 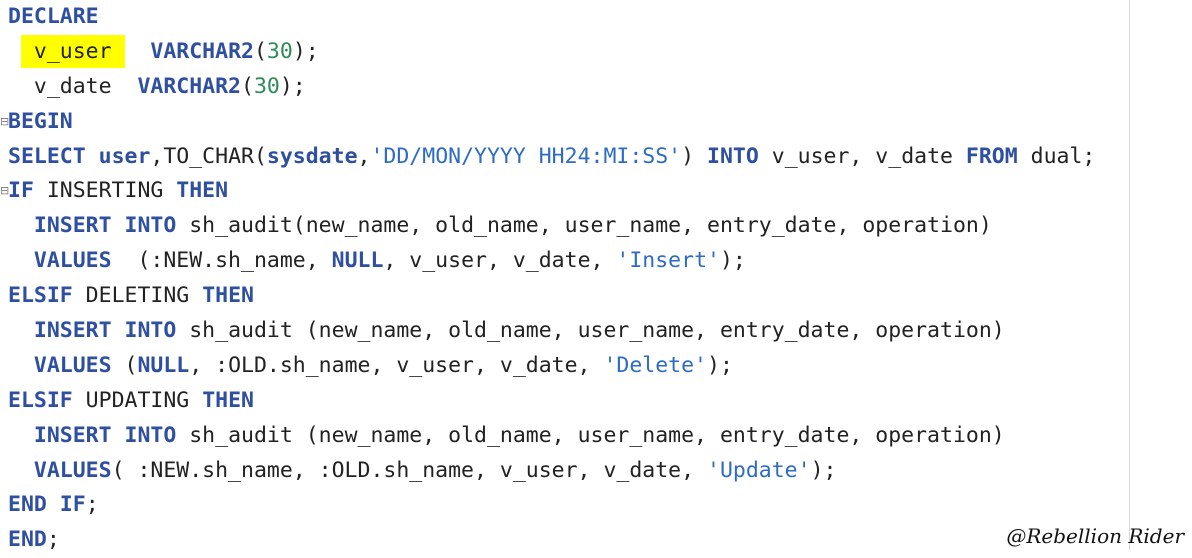 What do you see at coordinates (47, 156) in the screenshot?
I see `keyword-token: SELECT` at bounding box center [47, 156].